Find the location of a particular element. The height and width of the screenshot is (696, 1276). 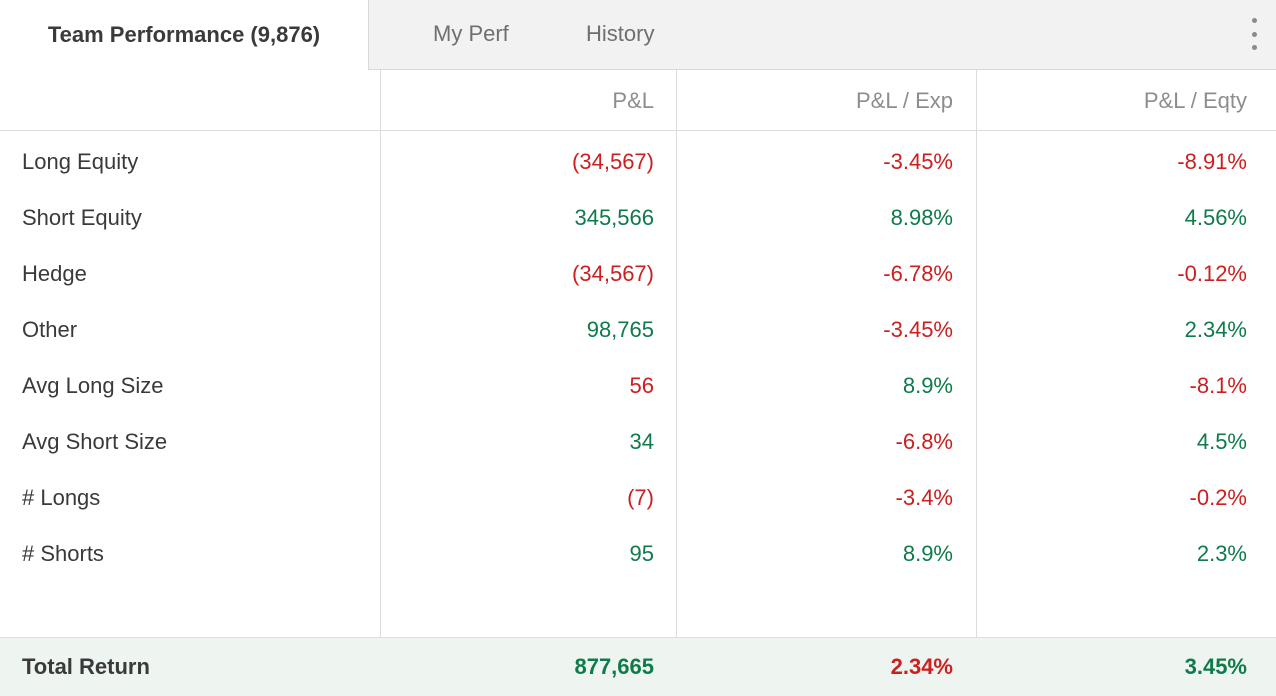

column-header-pnl-eqty: P&L / Eqty is located at coordinates (1126, 100).